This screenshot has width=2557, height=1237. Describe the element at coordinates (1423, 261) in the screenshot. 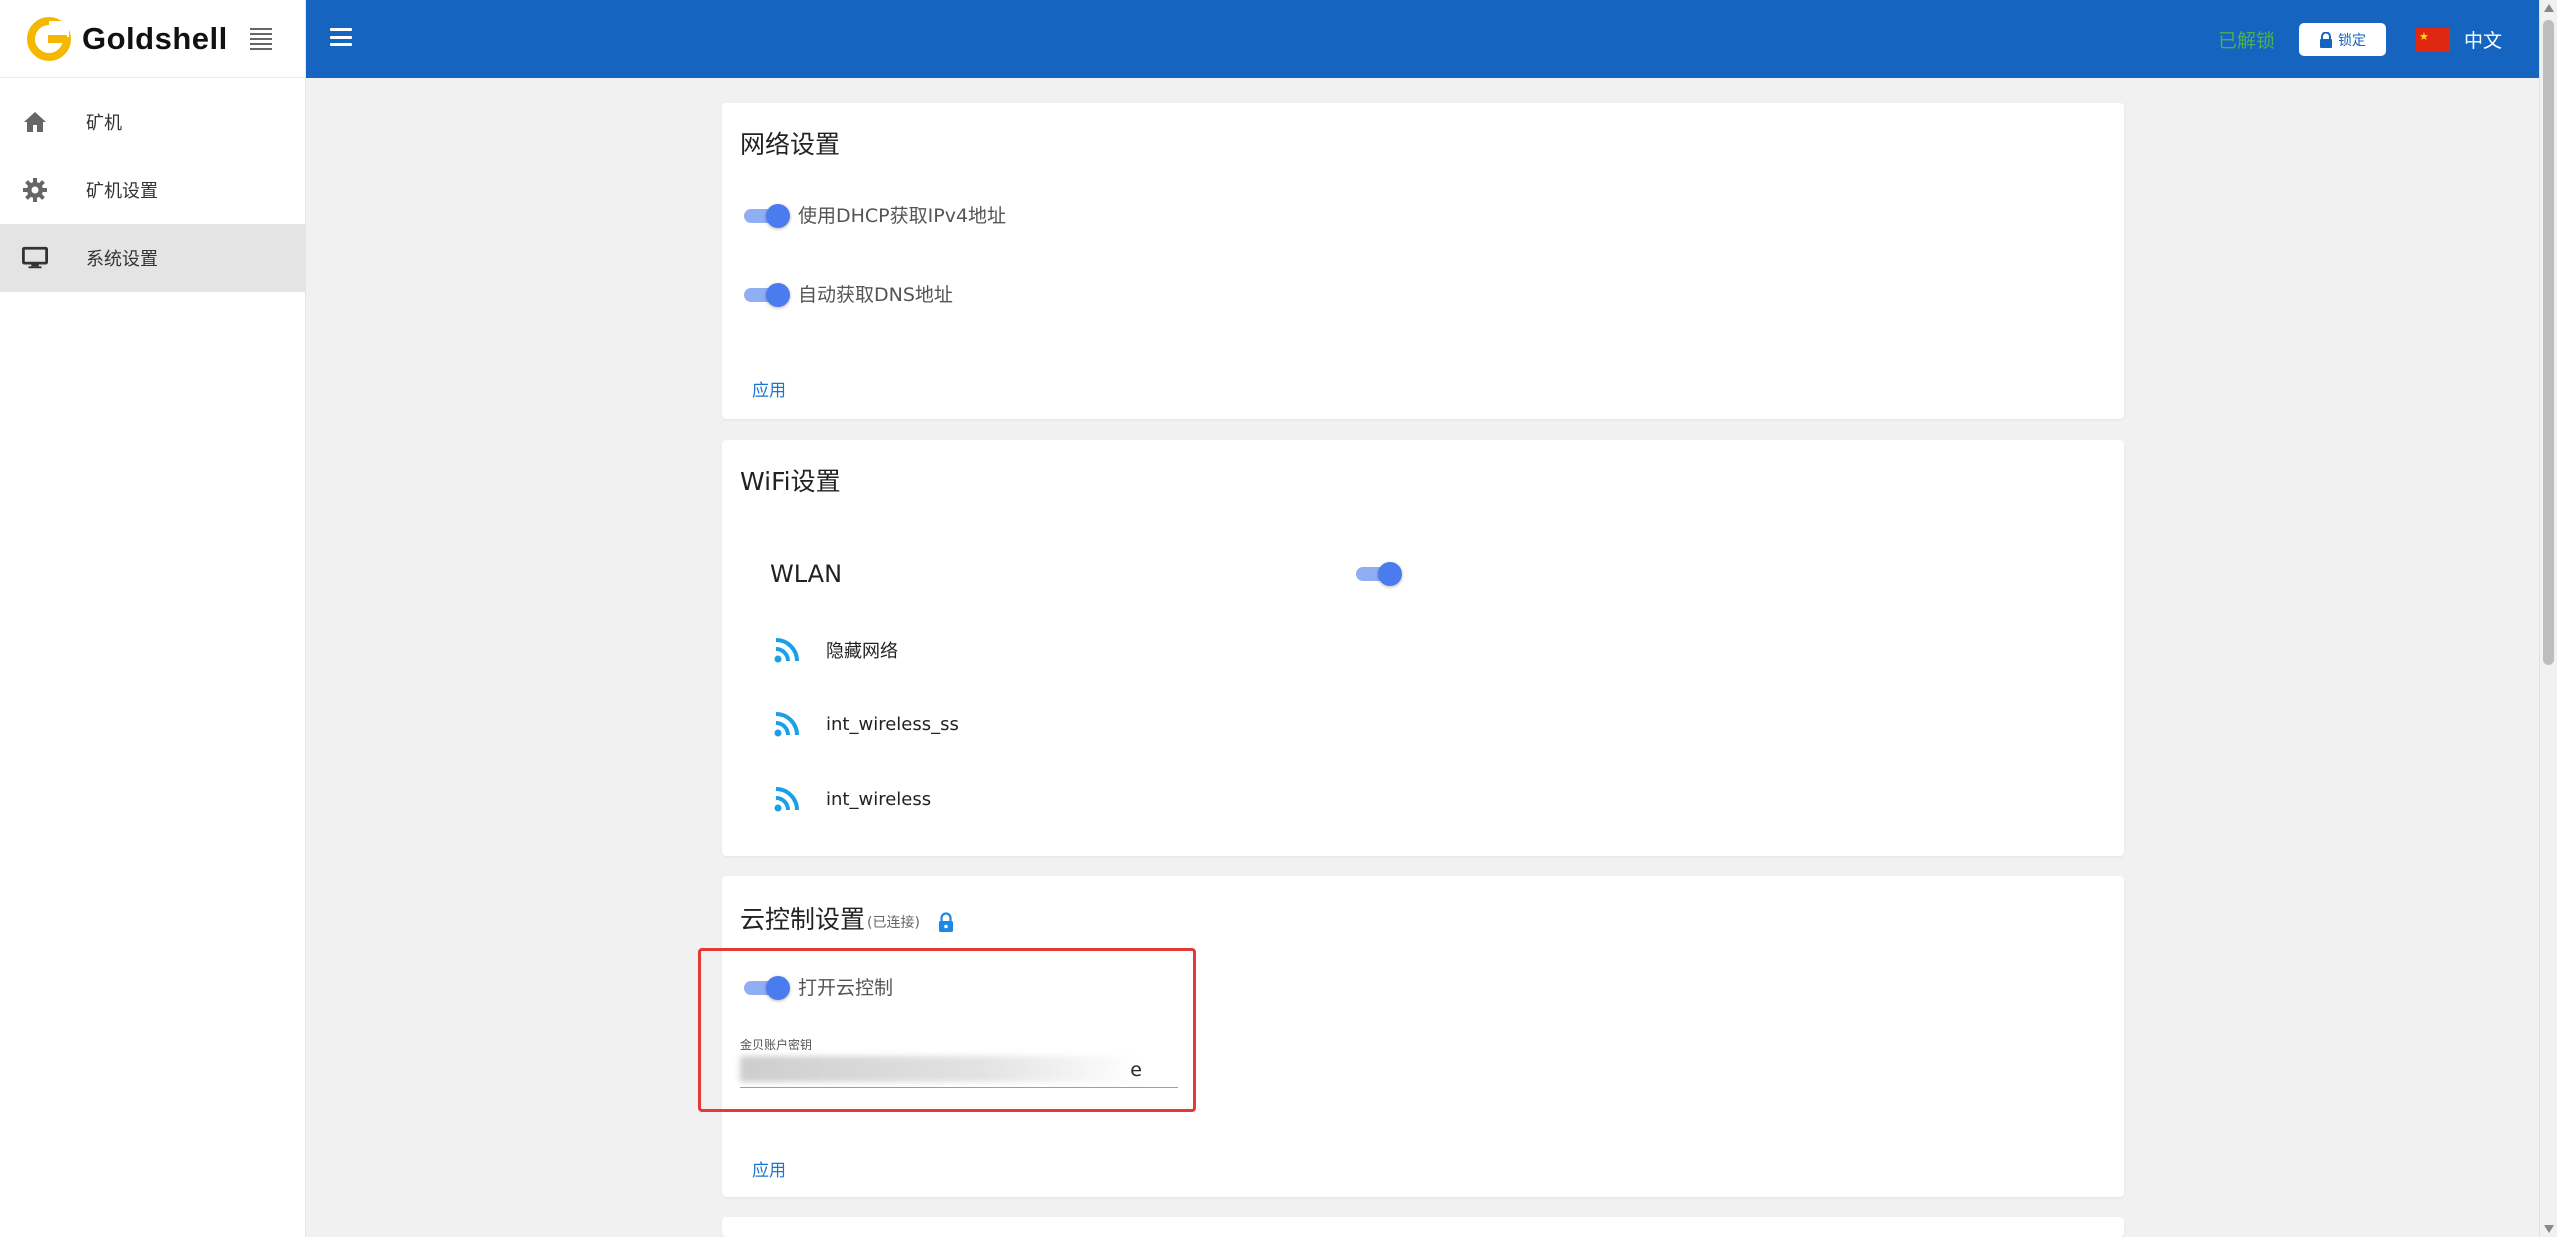

I see `network-settings-card: 网络设置 使用DHCP获取IPv4地址 自动获取DNS地址 应用` at that location.